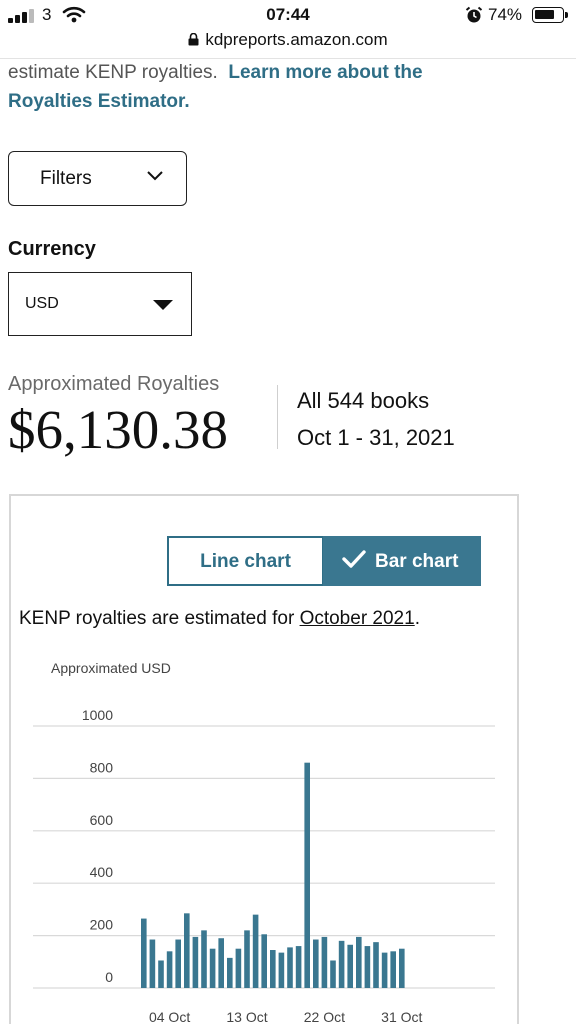 Image resolution: width=576 pixels, height=1024 pixels. I want to click on x-tick-label: 31 Oct, so click(401, 1016).